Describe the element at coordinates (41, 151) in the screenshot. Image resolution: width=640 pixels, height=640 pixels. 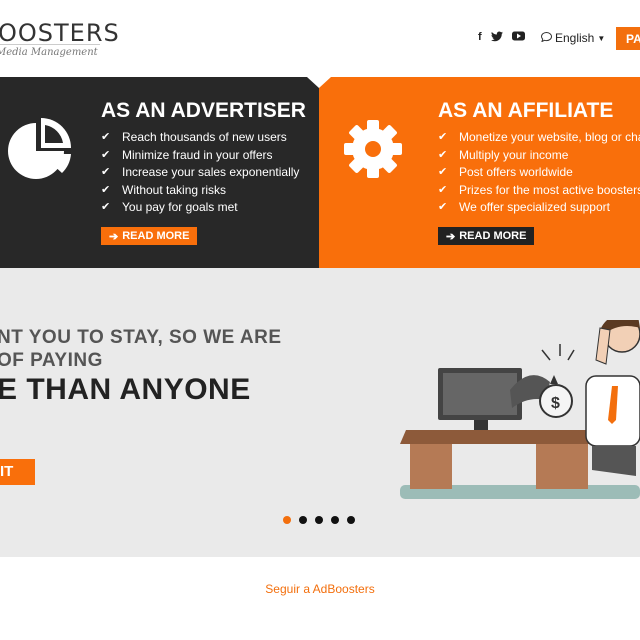
I see `pie-chart-icon` at that location.